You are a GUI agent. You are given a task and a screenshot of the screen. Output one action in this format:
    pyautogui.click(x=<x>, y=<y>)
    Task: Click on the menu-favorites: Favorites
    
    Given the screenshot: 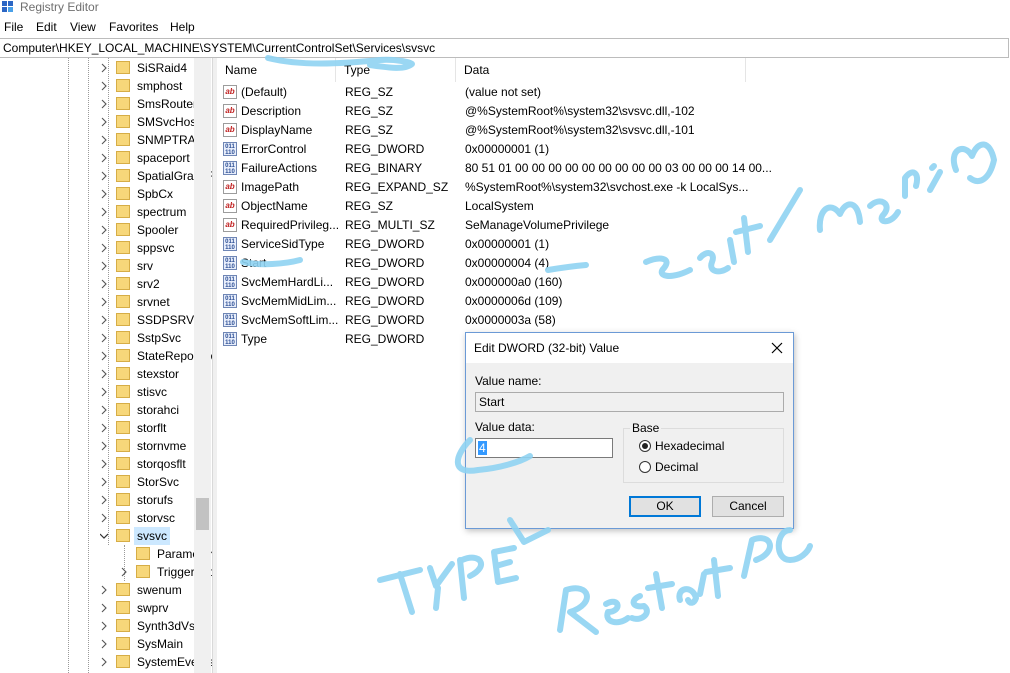 What is the action you would take?
    pyautogui.click(x=133, y=27)
    